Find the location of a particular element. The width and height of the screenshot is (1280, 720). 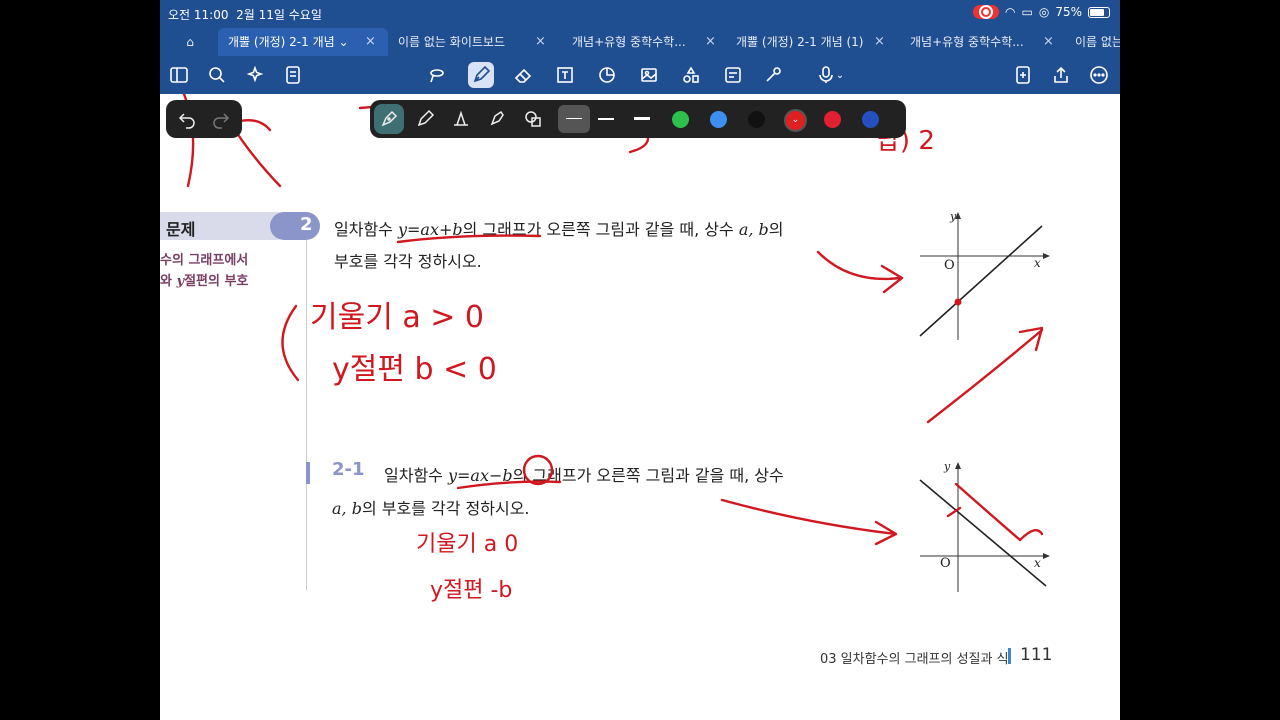

lock-rotation-icon: ◎ is located at coordinates (1044, 12).